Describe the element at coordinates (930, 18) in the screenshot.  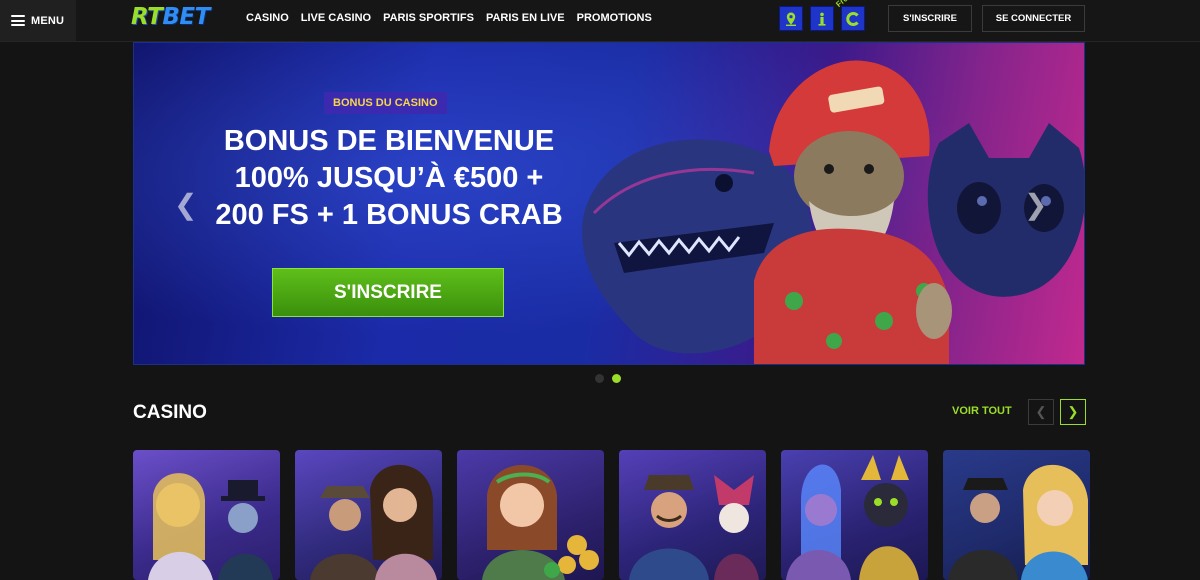
I see `signup-button: S'INSCRIRE` at that location.